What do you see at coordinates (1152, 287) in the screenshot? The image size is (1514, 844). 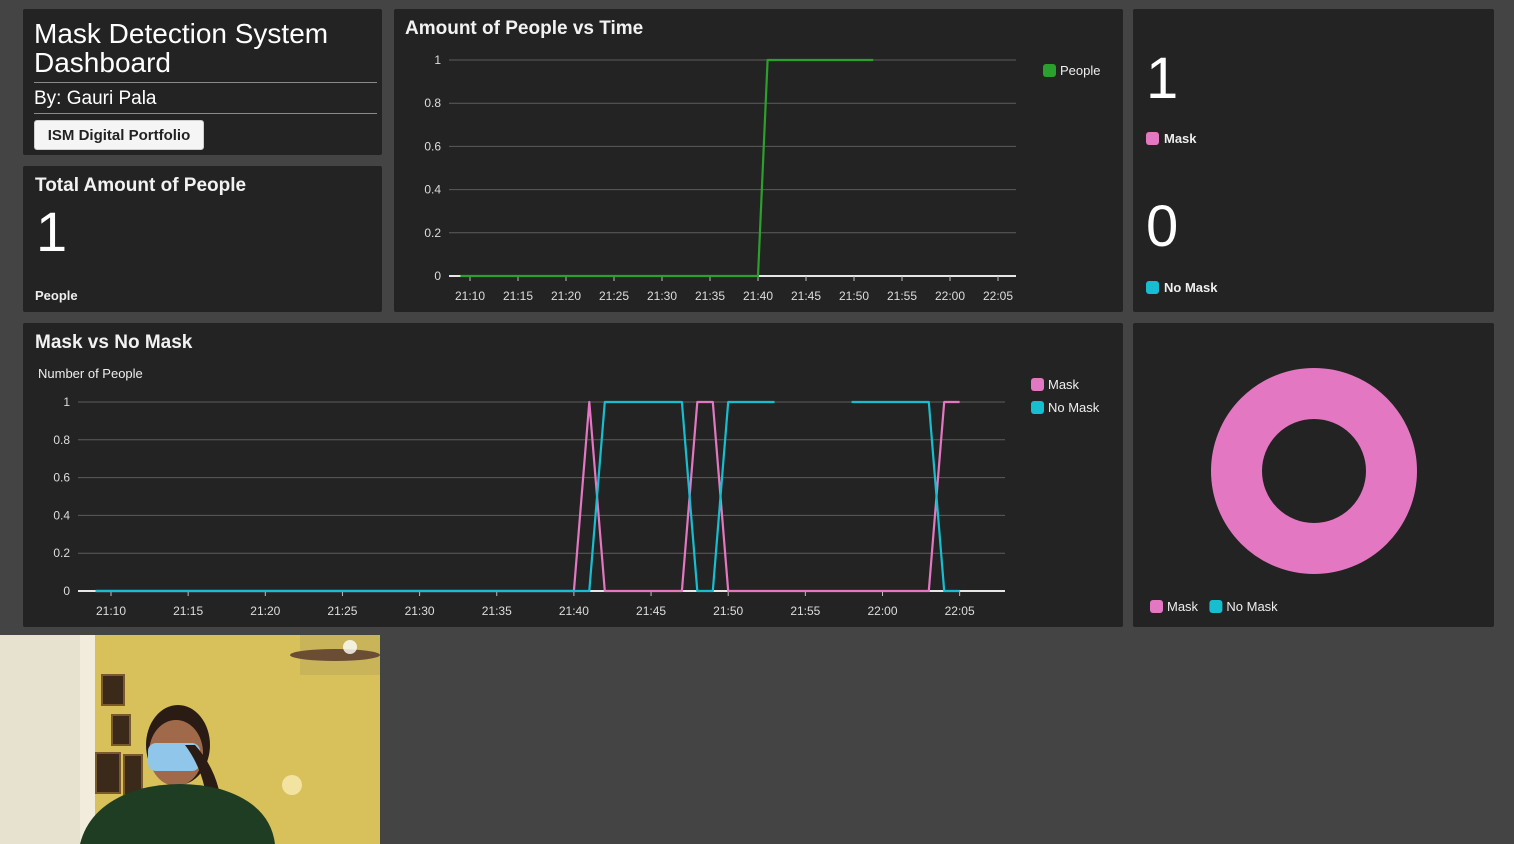 I see `no-mask-swatch` at bounding box center [1152, 287].